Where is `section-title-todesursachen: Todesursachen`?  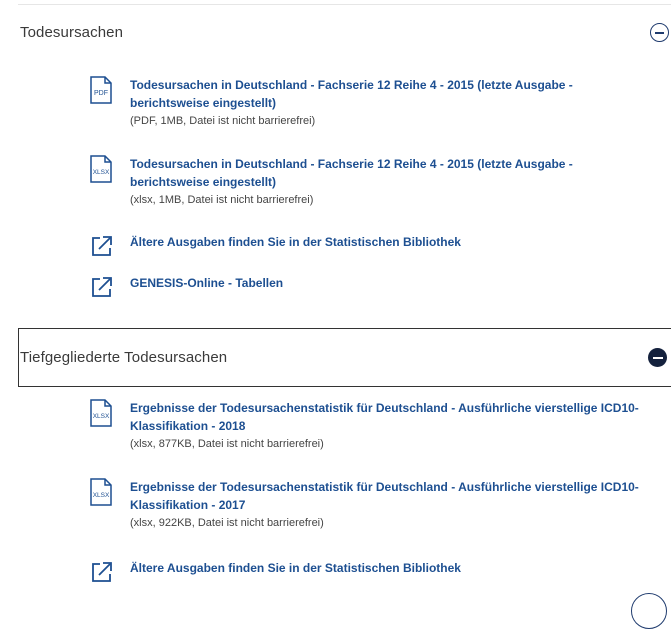
section-title-todesursachen: Todesursachen is located at coordinates (72, 32).